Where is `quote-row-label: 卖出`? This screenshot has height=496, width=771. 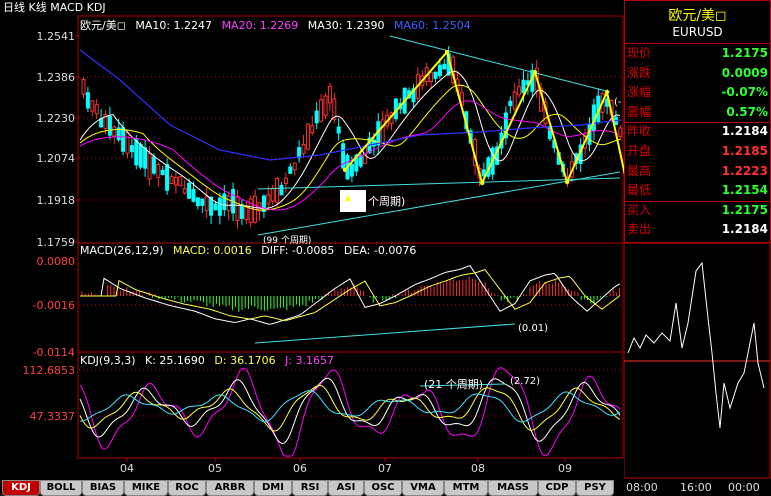 quote-row-label: 卖出 is located at coordinates (639, 229).